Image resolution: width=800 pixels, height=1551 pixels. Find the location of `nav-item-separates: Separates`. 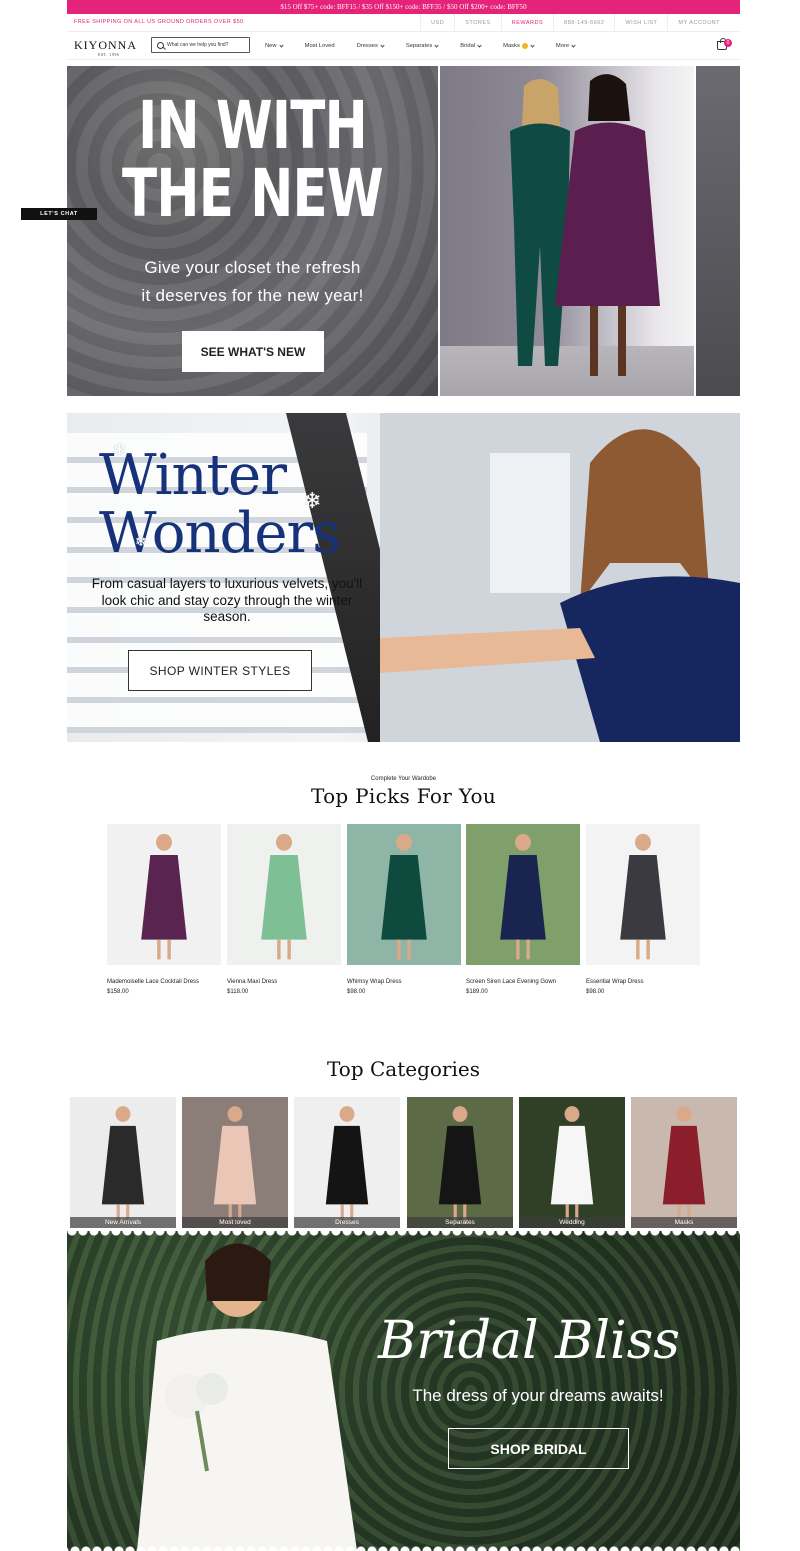

nav-item-separates: Separates is located at coordinates (422, 45).